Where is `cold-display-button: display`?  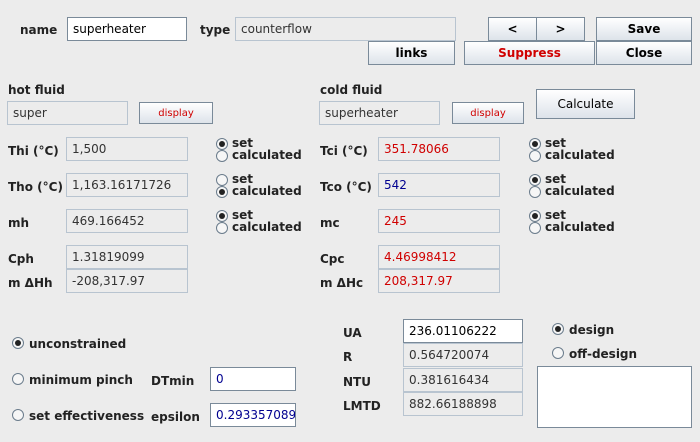
cold-display-button: display is located at coordinates (488, 113).